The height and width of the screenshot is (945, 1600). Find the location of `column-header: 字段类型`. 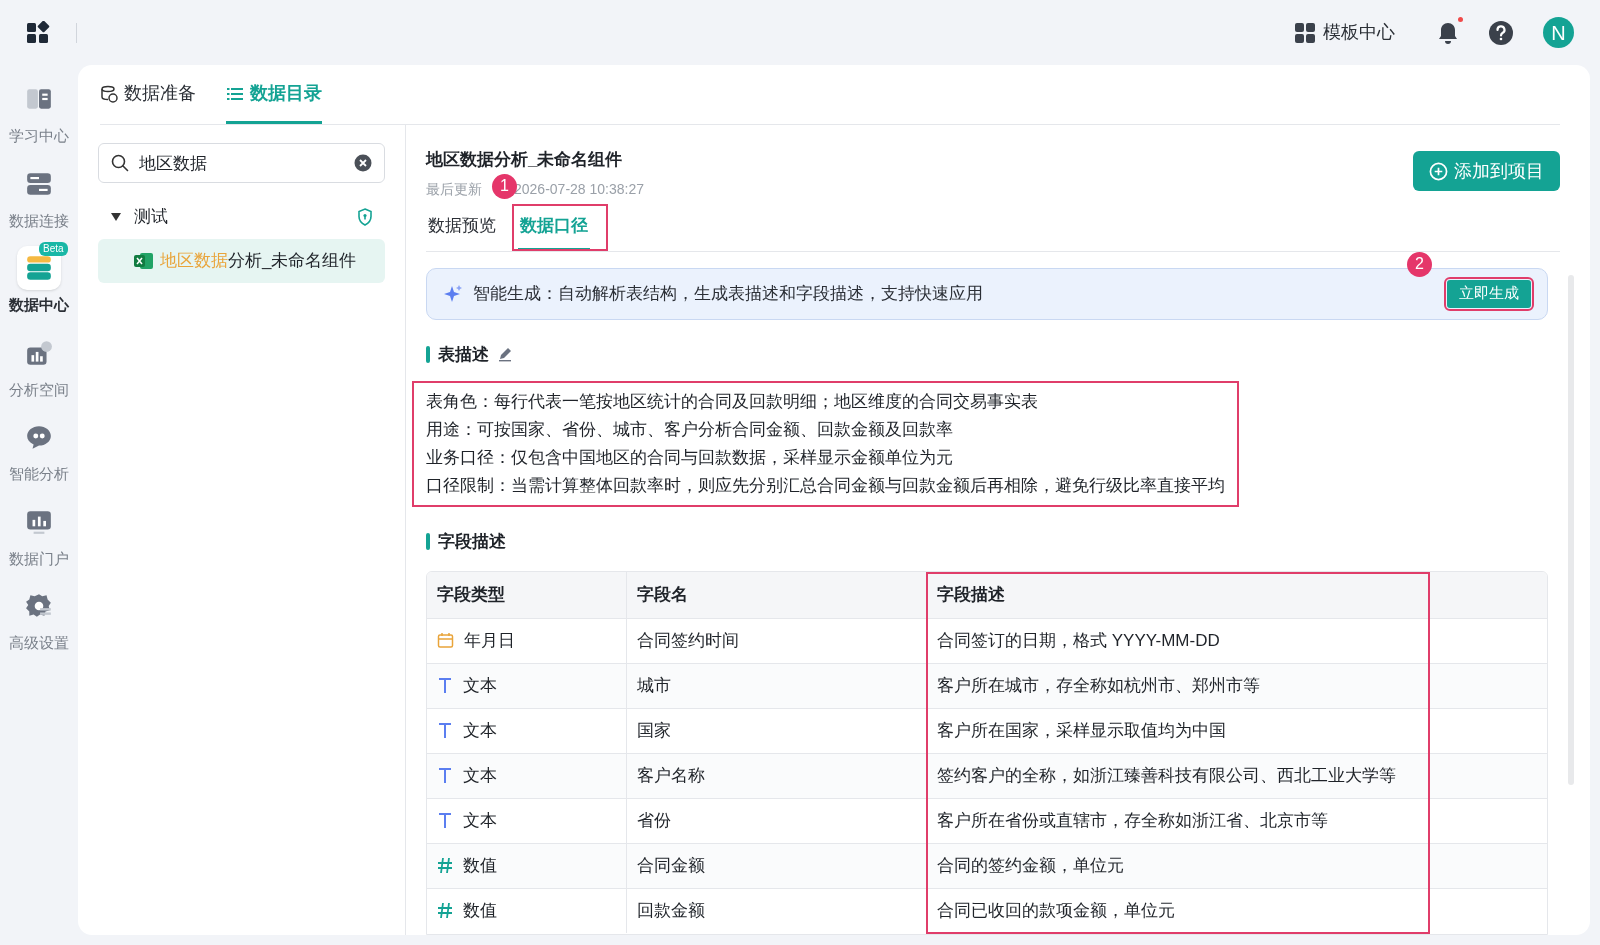

column-header: 字段类型 is located at coordinates (527, 594).